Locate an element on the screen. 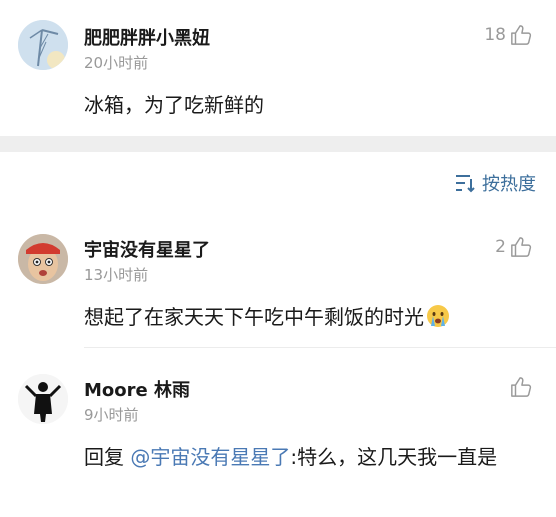  silhouette-avatar-image is located at coordinates (43, 399).